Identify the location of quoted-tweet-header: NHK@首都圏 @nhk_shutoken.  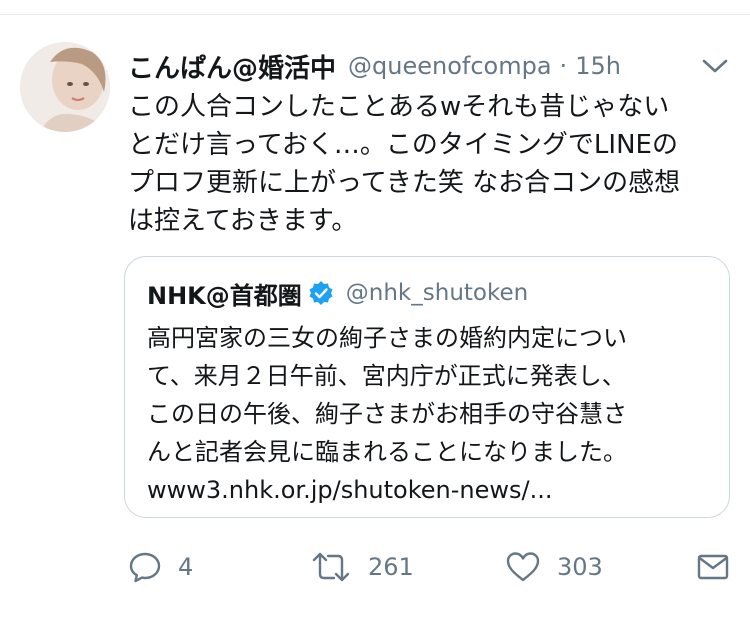
(337, 293).